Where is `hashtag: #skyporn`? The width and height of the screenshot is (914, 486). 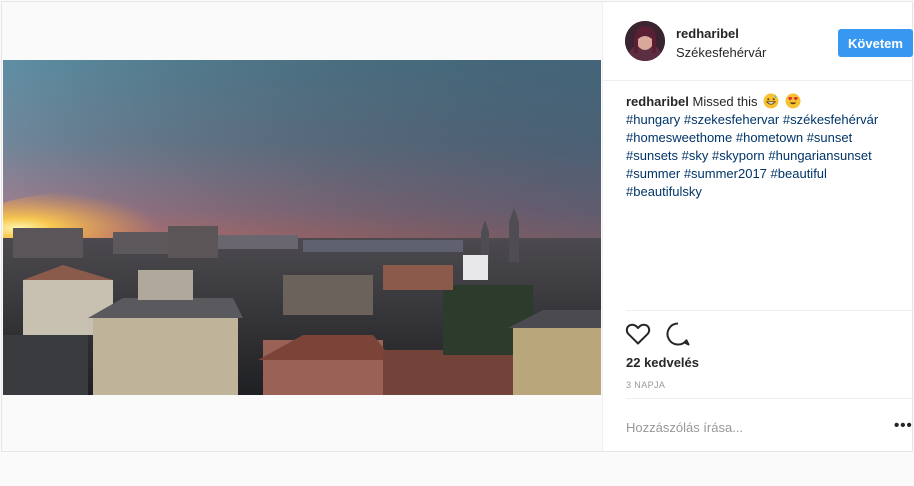 hashtag: #skyporn is located at coordinates (738, 155).